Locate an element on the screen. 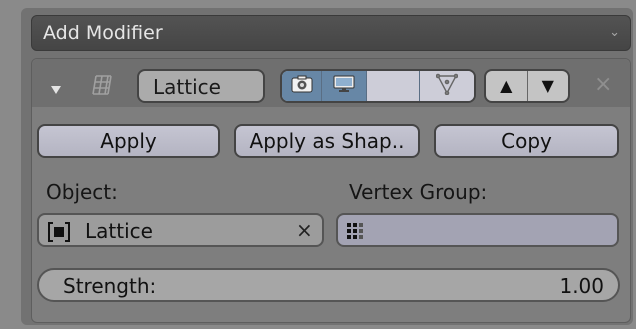  visibility-toggles is located at coordinates (378, 86).